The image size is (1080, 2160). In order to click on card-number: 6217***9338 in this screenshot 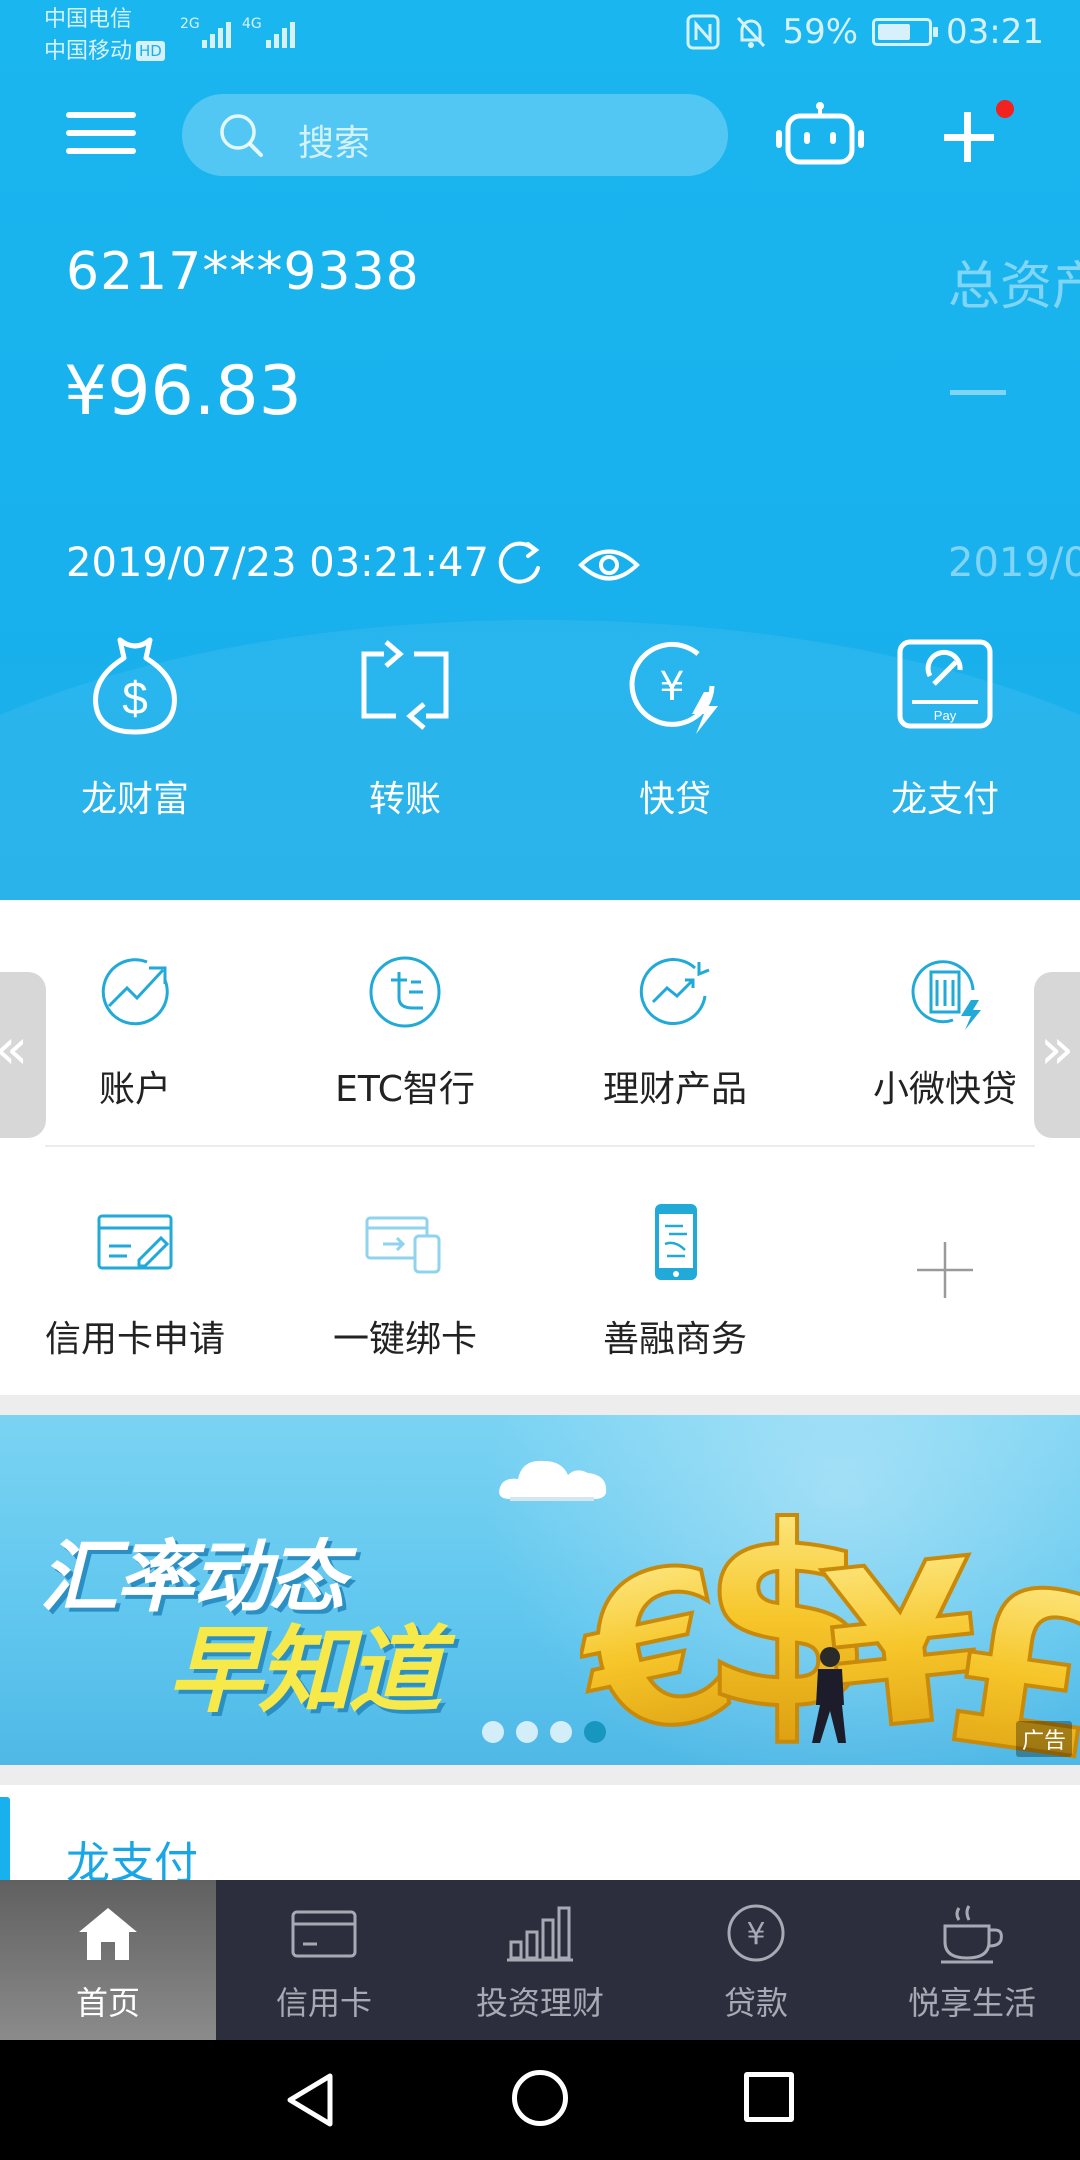, I will do `click(243, 272)`.